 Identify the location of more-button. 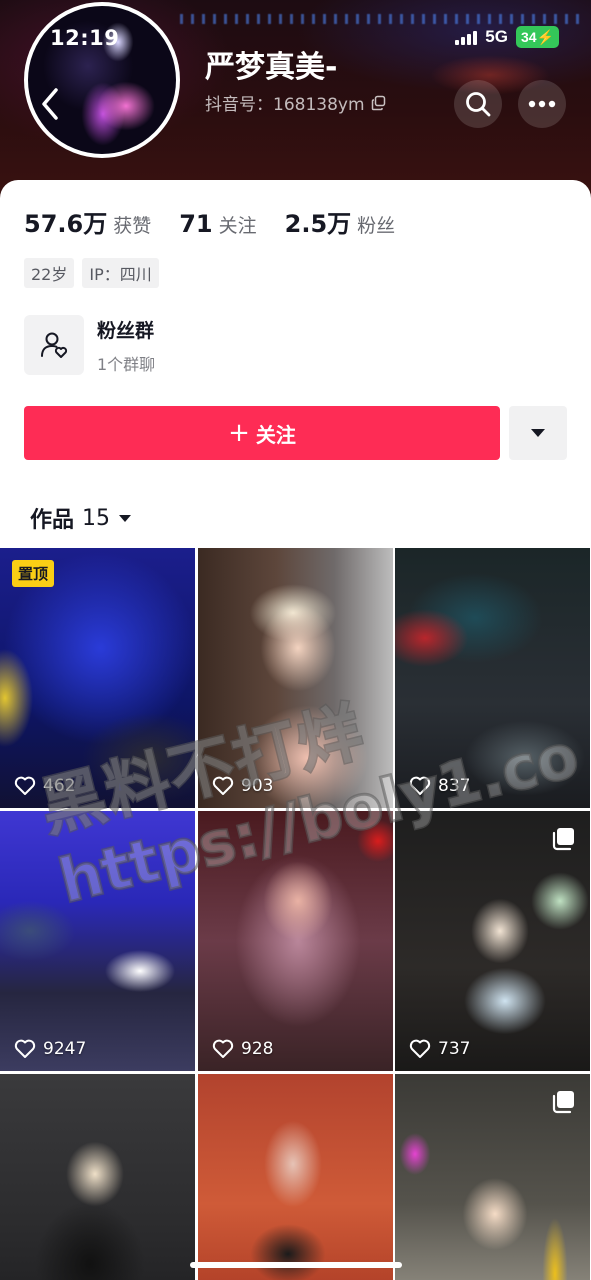
(542, 104).